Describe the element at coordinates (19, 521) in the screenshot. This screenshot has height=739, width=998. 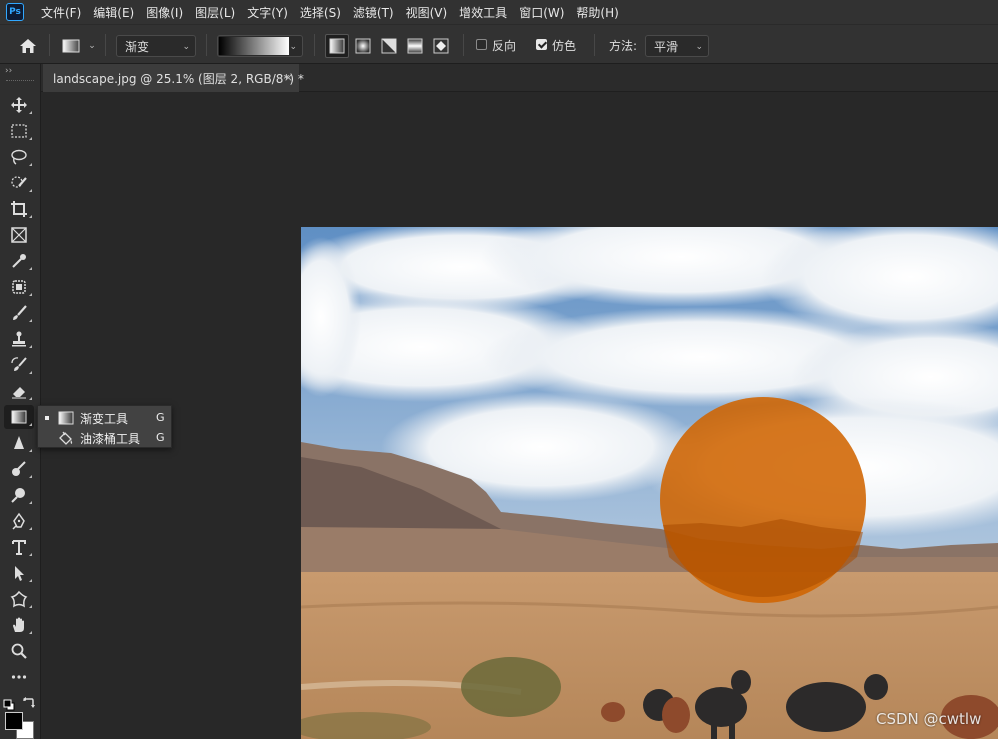
I see `pen-tool` at that location.